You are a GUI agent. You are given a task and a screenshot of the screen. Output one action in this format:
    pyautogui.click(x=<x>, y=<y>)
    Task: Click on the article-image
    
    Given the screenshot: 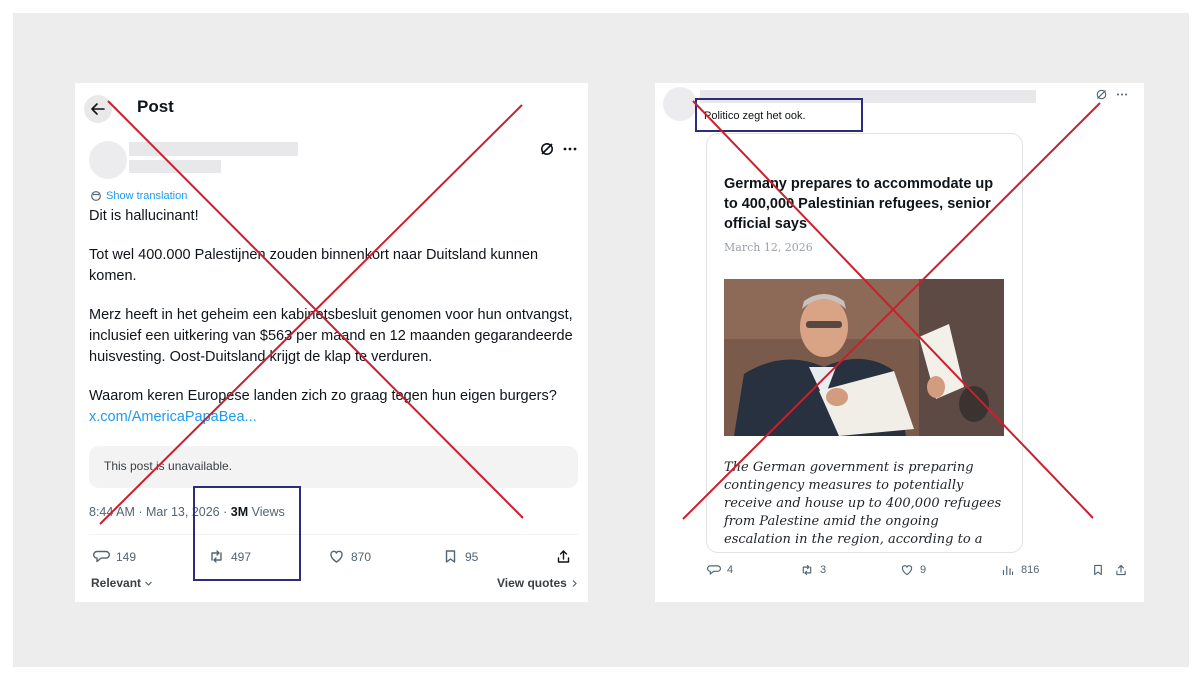 What is the action you would take?
    pyautogui.click(x=864, y=357)
    